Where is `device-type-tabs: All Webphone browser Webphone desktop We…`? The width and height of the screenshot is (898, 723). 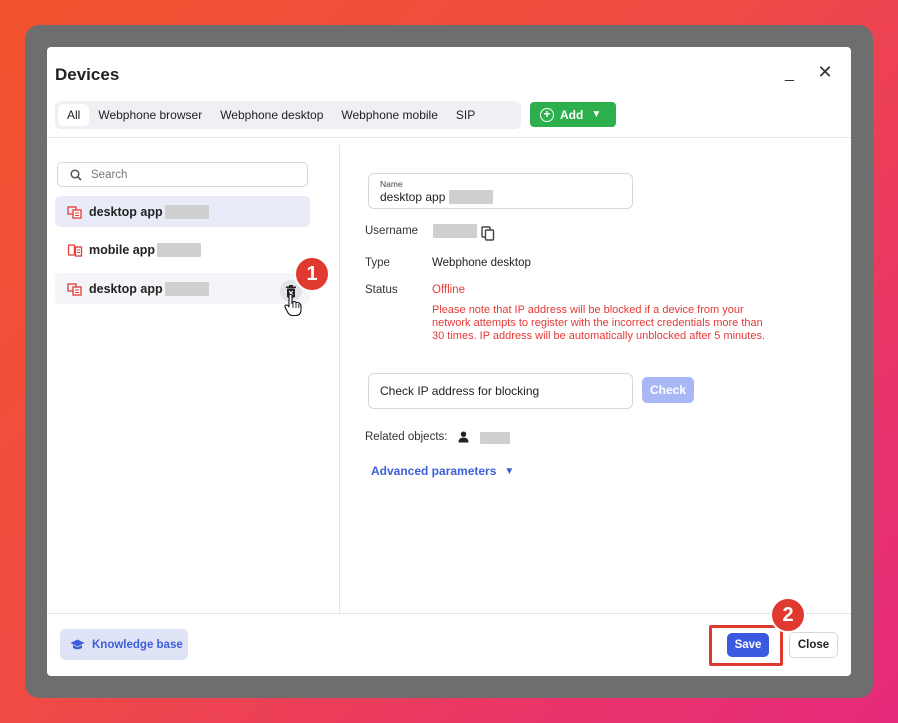 device-type-tabs: All Webphone browser Webphone desktop We… is located at coordinates (288, 115).